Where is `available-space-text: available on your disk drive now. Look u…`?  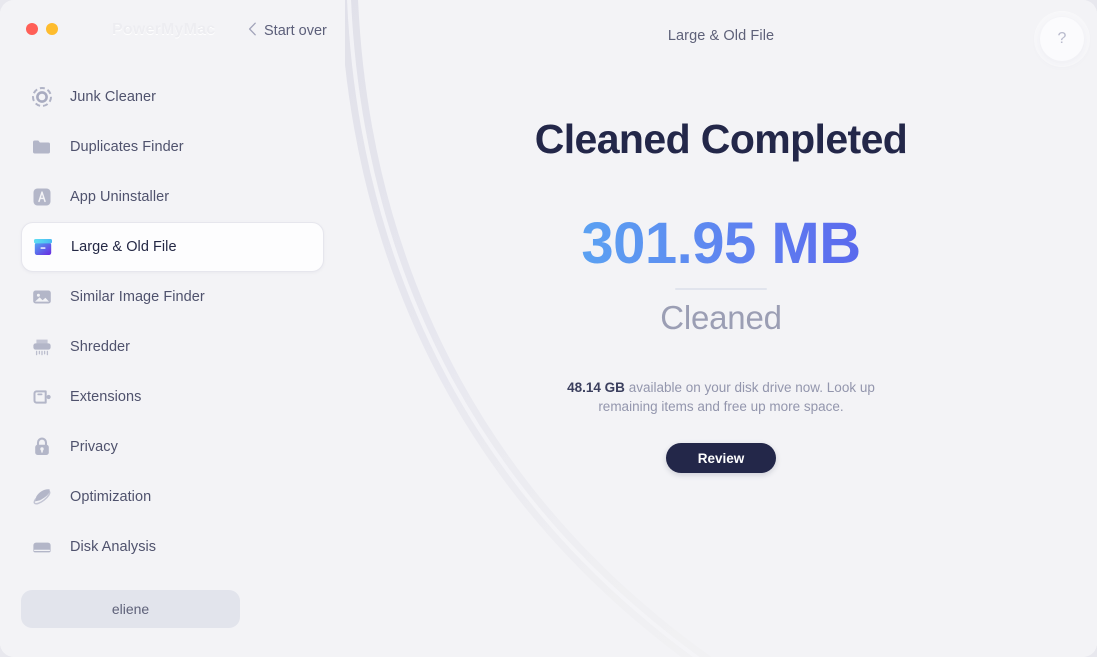 available-space-text: available on your disk drive now. Look u… is located at coordinates (736, 397).